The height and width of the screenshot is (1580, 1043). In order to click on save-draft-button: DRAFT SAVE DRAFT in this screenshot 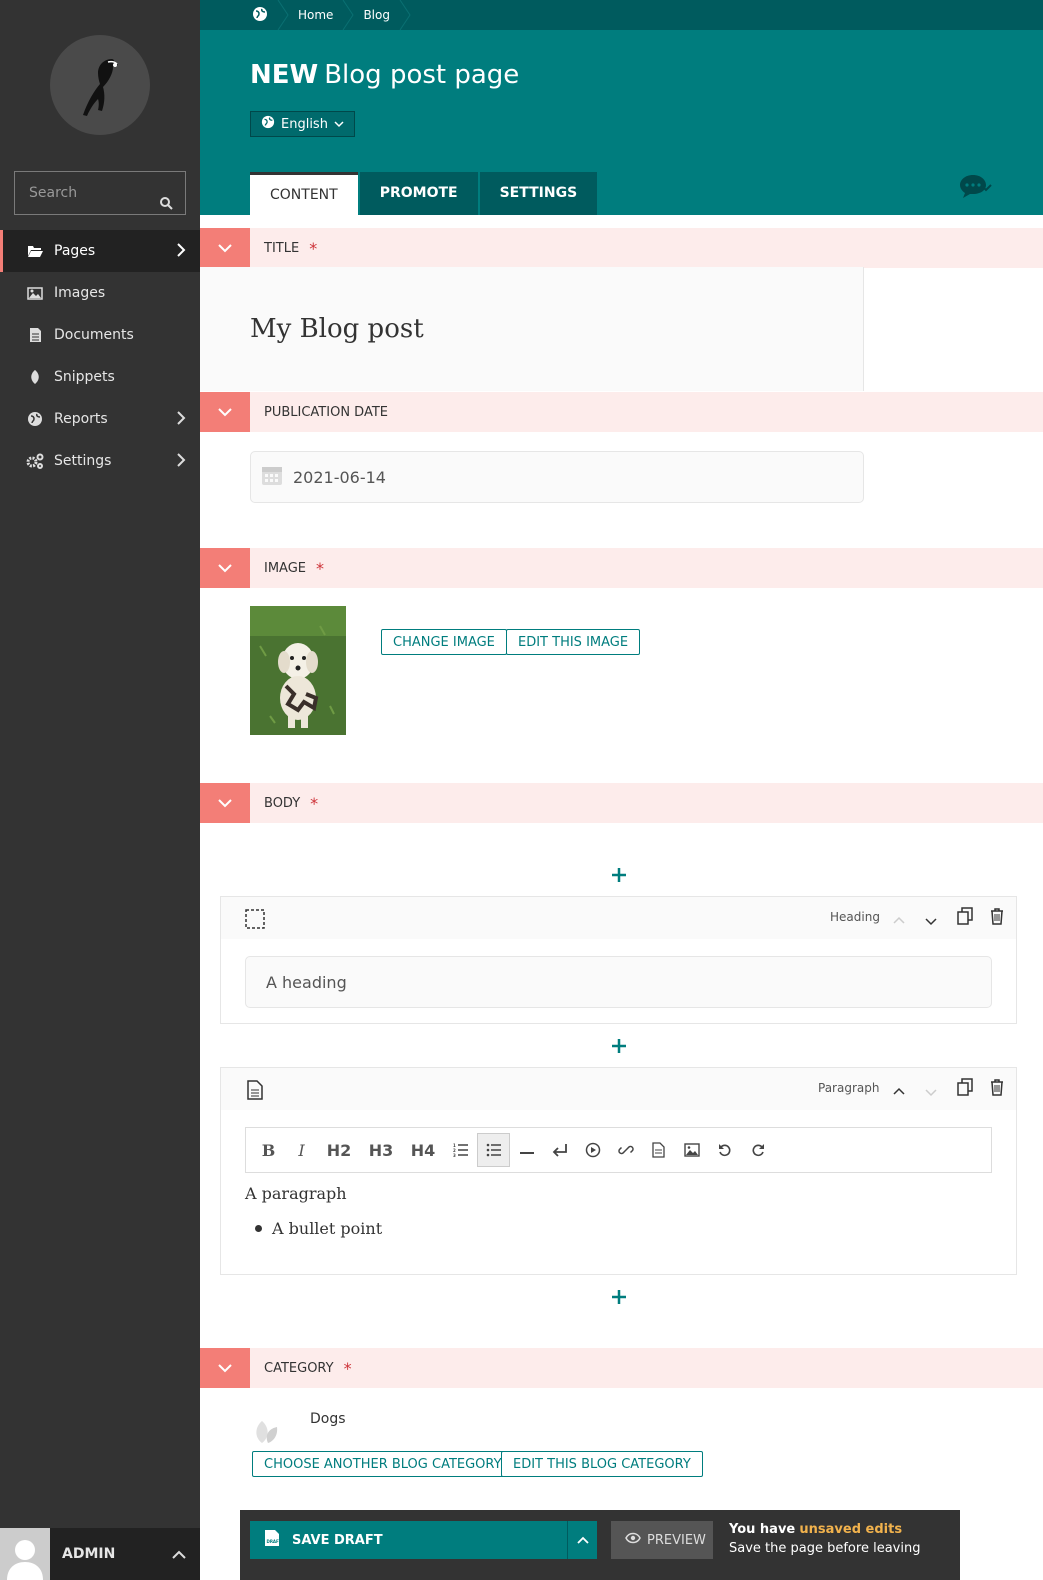, I will do `click(423, 1540)`.